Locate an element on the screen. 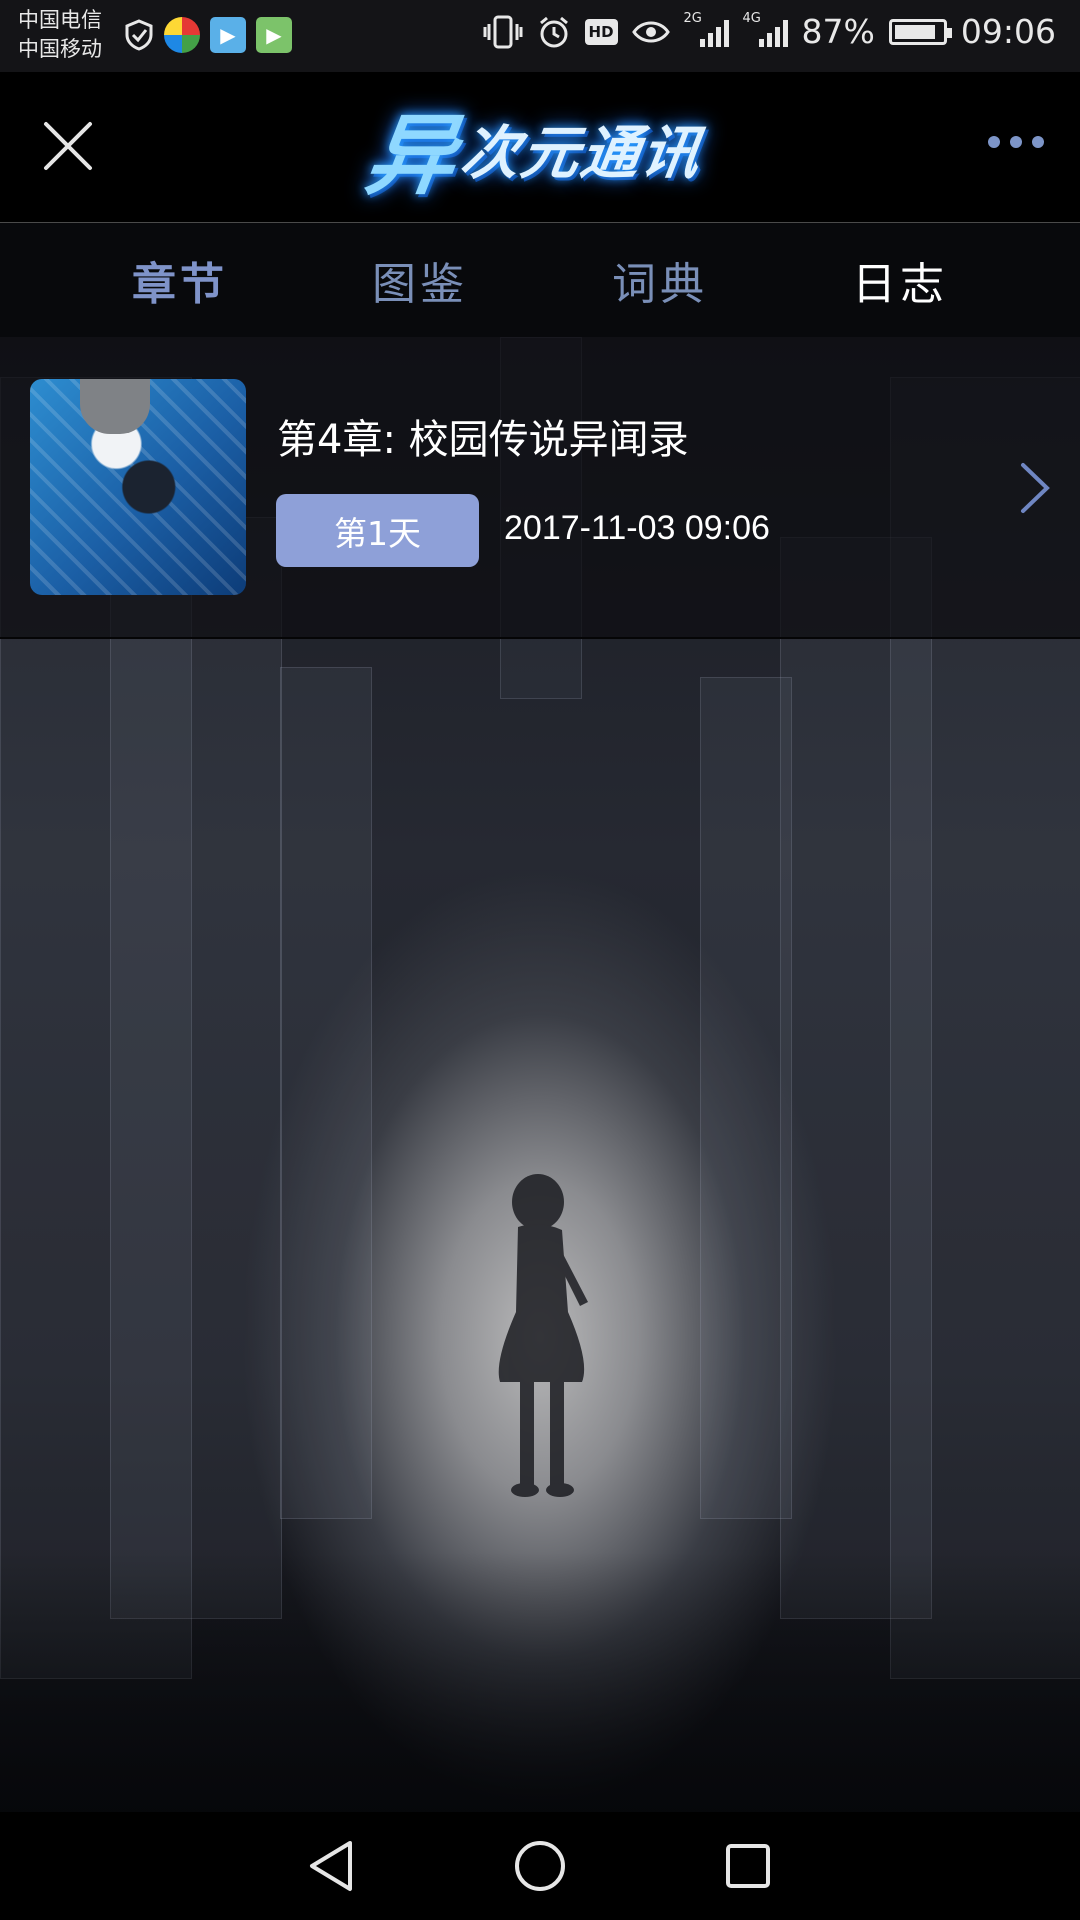 This screenshot has height=1920, width=1080. system-nav-bar is located at coordinates (540, 1866).